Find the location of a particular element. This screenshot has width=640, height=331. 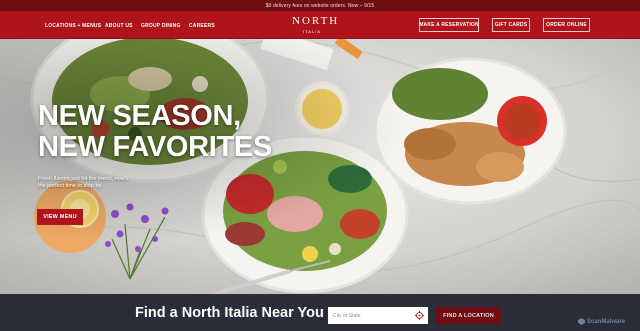

headline-line-2: NEW FAVORITES is located at coordinates (155, 147).